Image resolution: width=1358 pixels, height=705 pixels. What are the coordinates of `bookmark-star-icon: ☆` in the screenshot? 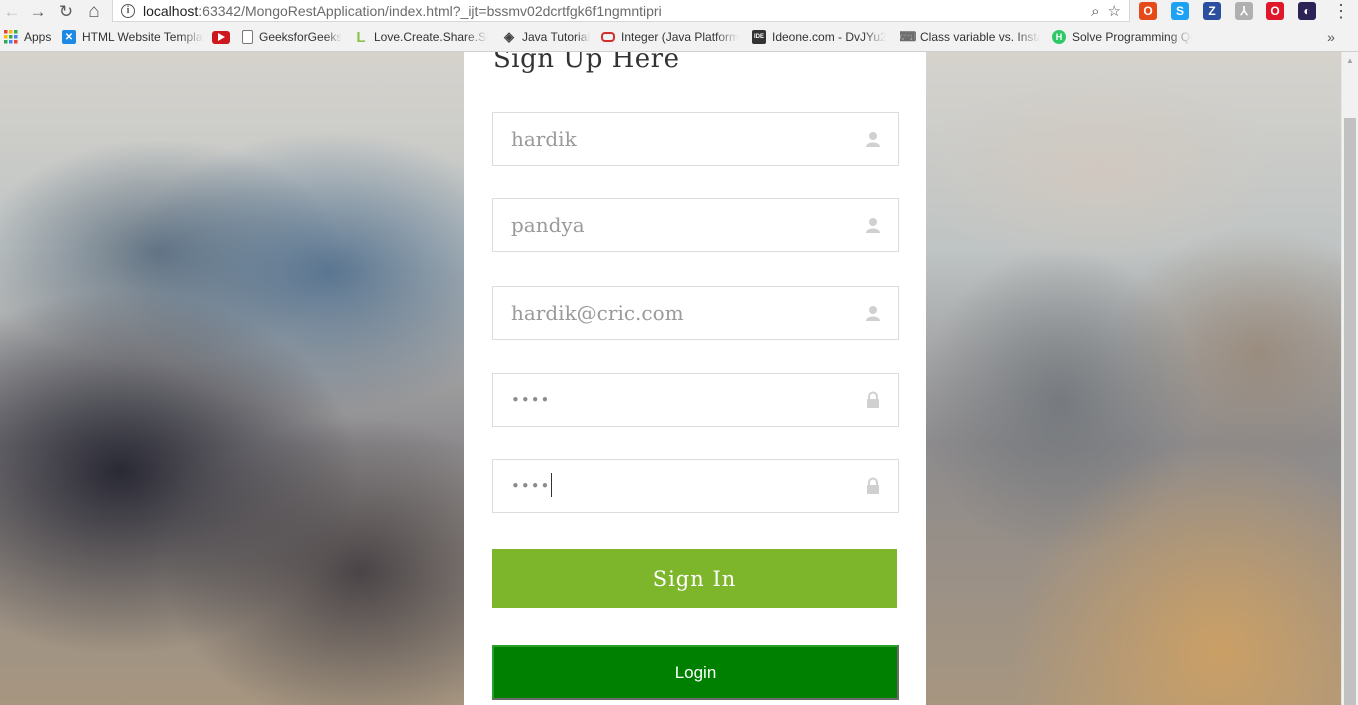 It's located at (1114, 11).